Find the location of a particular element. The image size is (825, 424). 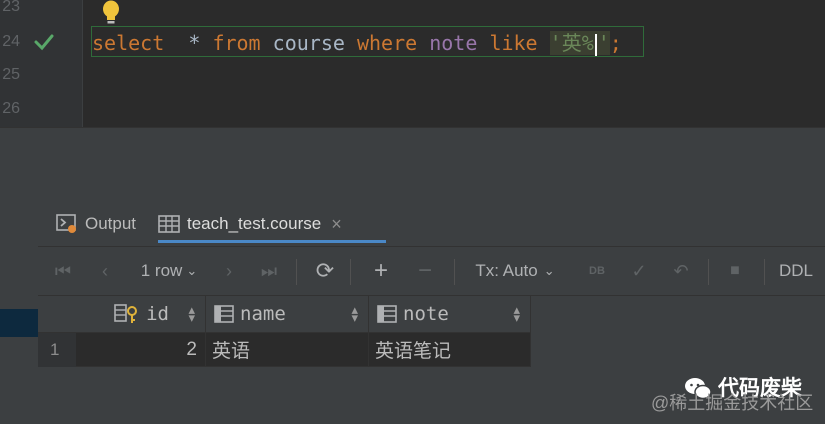

keyword-select: select is located at coordinates (128, 43).